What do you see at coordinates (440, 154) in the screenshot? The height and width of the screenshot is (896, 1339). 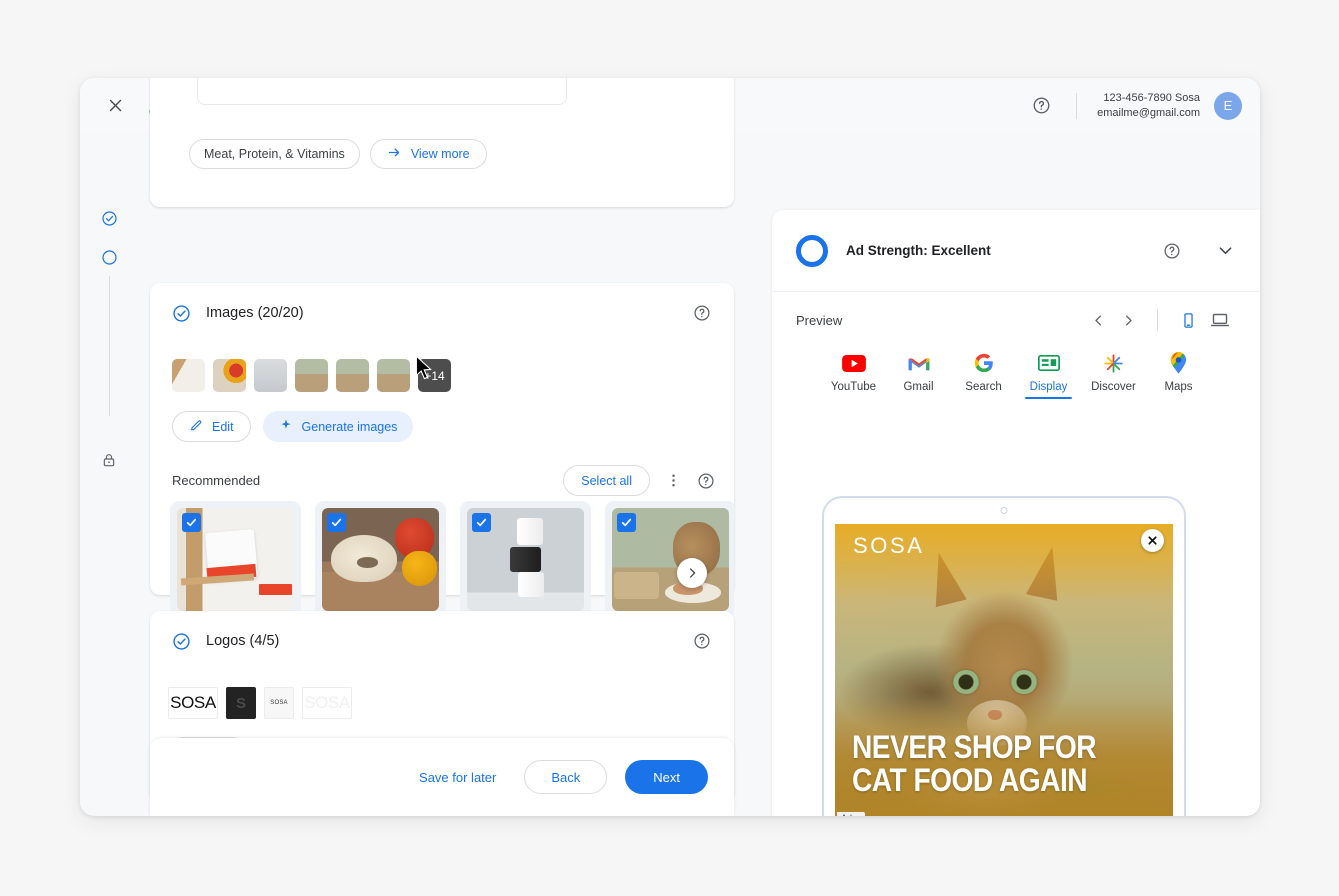 I see `view-more-label: View more` at bounding box center [440, 154].